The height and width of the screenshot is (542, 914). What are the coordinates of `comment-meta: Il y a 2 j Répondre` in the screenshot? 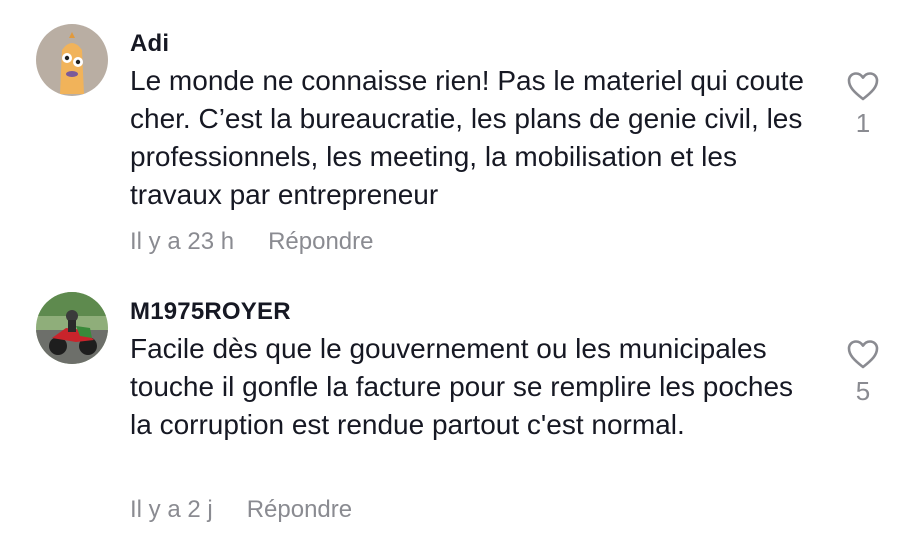 It's located at (241, 510).